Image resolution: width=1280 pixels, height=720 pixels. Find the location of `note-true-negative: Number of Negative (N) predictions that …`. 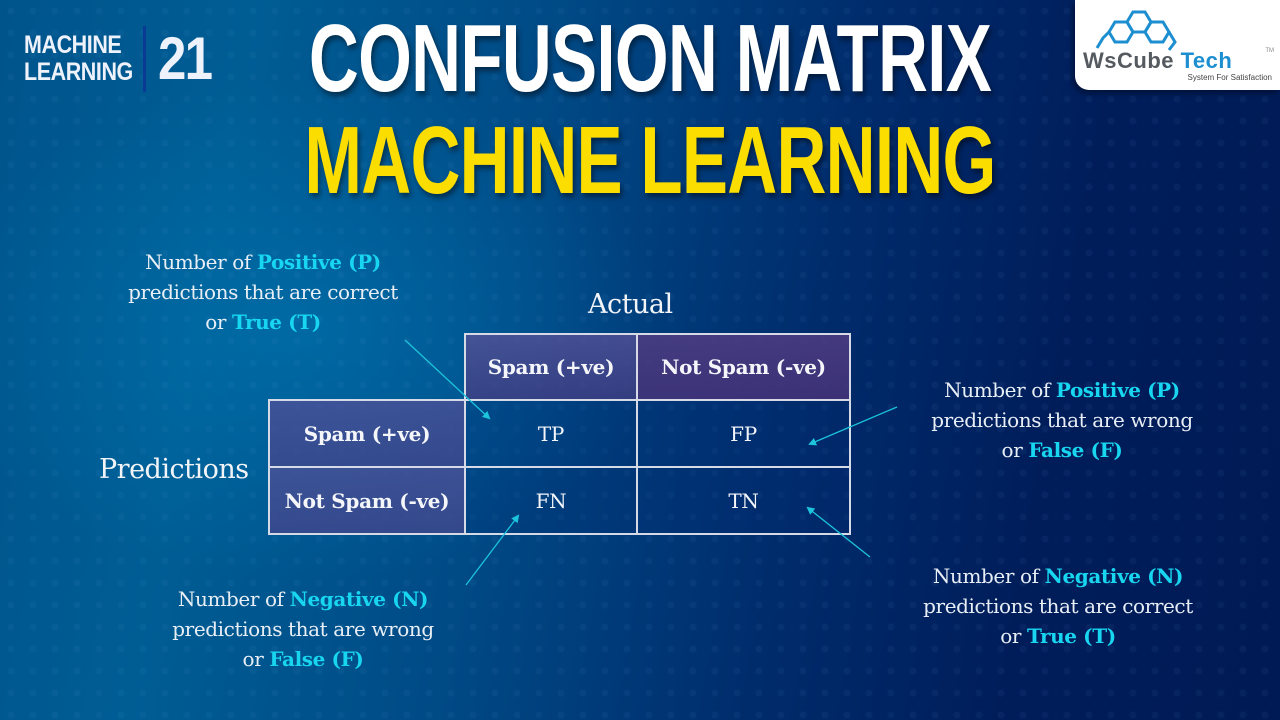

note-true-negative: Number of Negative (N) predictions that … is located at coordinates (1058, 606).